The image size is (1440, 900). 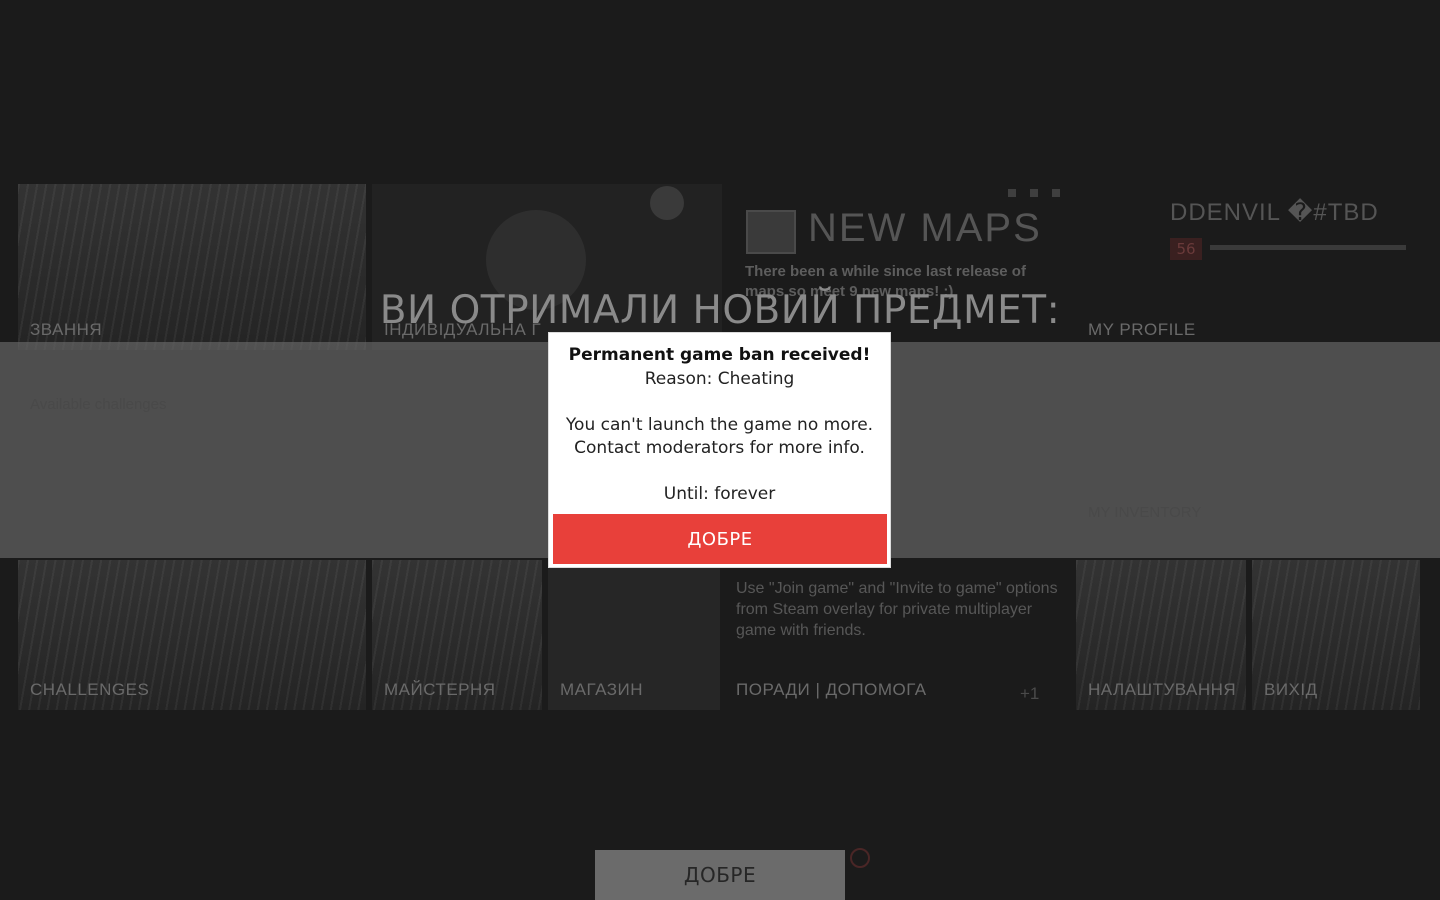 What do you see at coordinates (719, 425) in the screenshot?
I see `ban-message-line1: You can't launch the game no more.` at bounding box center [719, 425].